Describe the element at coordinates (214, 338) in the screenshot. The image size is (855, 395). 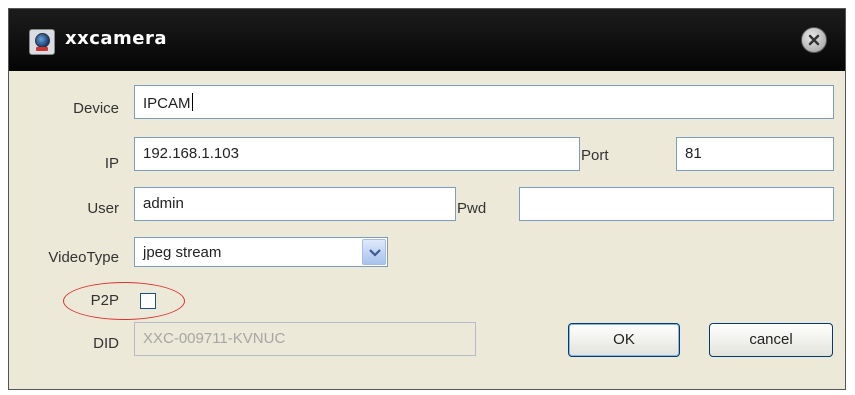
I see `did-value: XXC-009711-KVNUC` at that location.